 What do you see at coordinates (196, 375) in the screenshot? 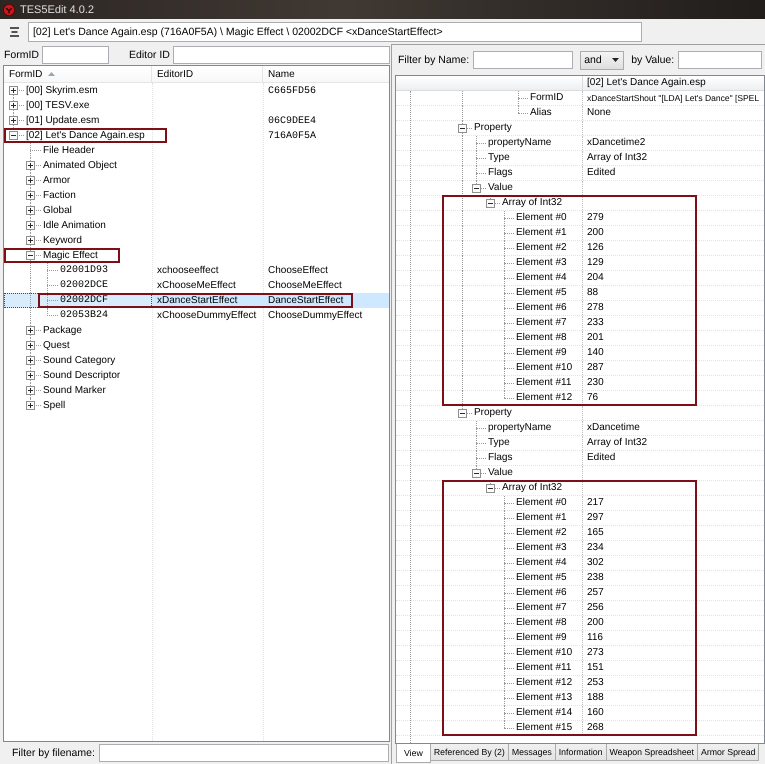
I see `tree-row: Sound Descriptor` at bounding box center [196, 375].